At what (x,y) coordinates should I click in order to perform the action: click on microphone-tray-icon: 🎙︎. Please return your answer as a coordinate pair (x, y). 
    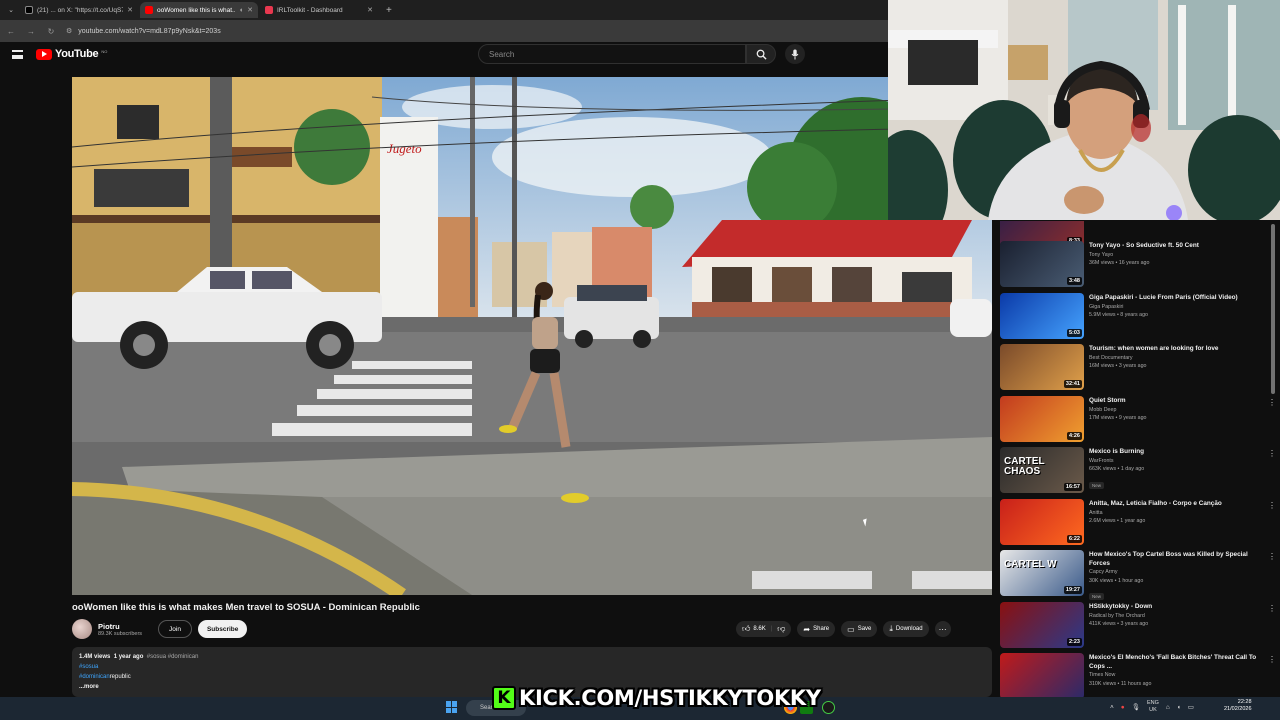
    Looking at the image, I should click on (1136, 707).